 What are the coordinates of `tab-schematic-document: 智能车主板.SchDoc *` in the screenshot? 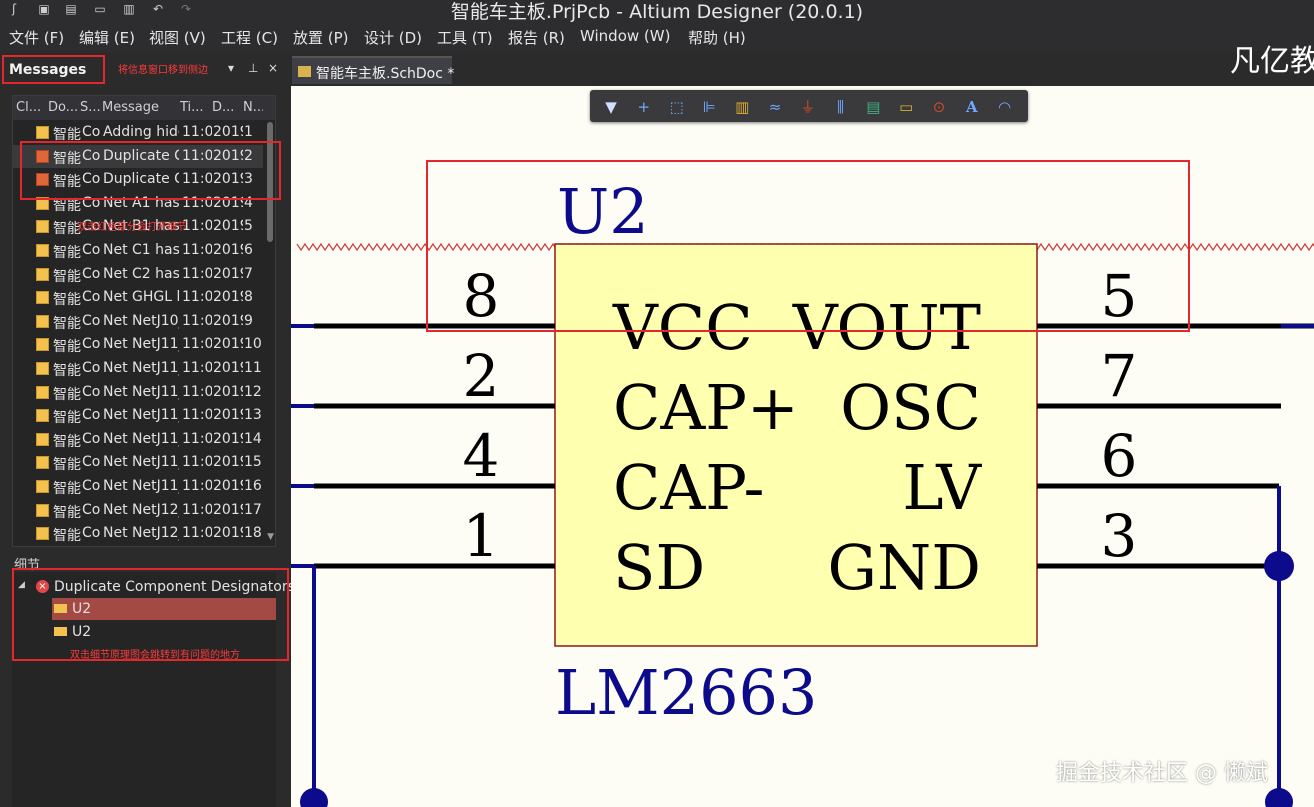 It's located at (373, 70).